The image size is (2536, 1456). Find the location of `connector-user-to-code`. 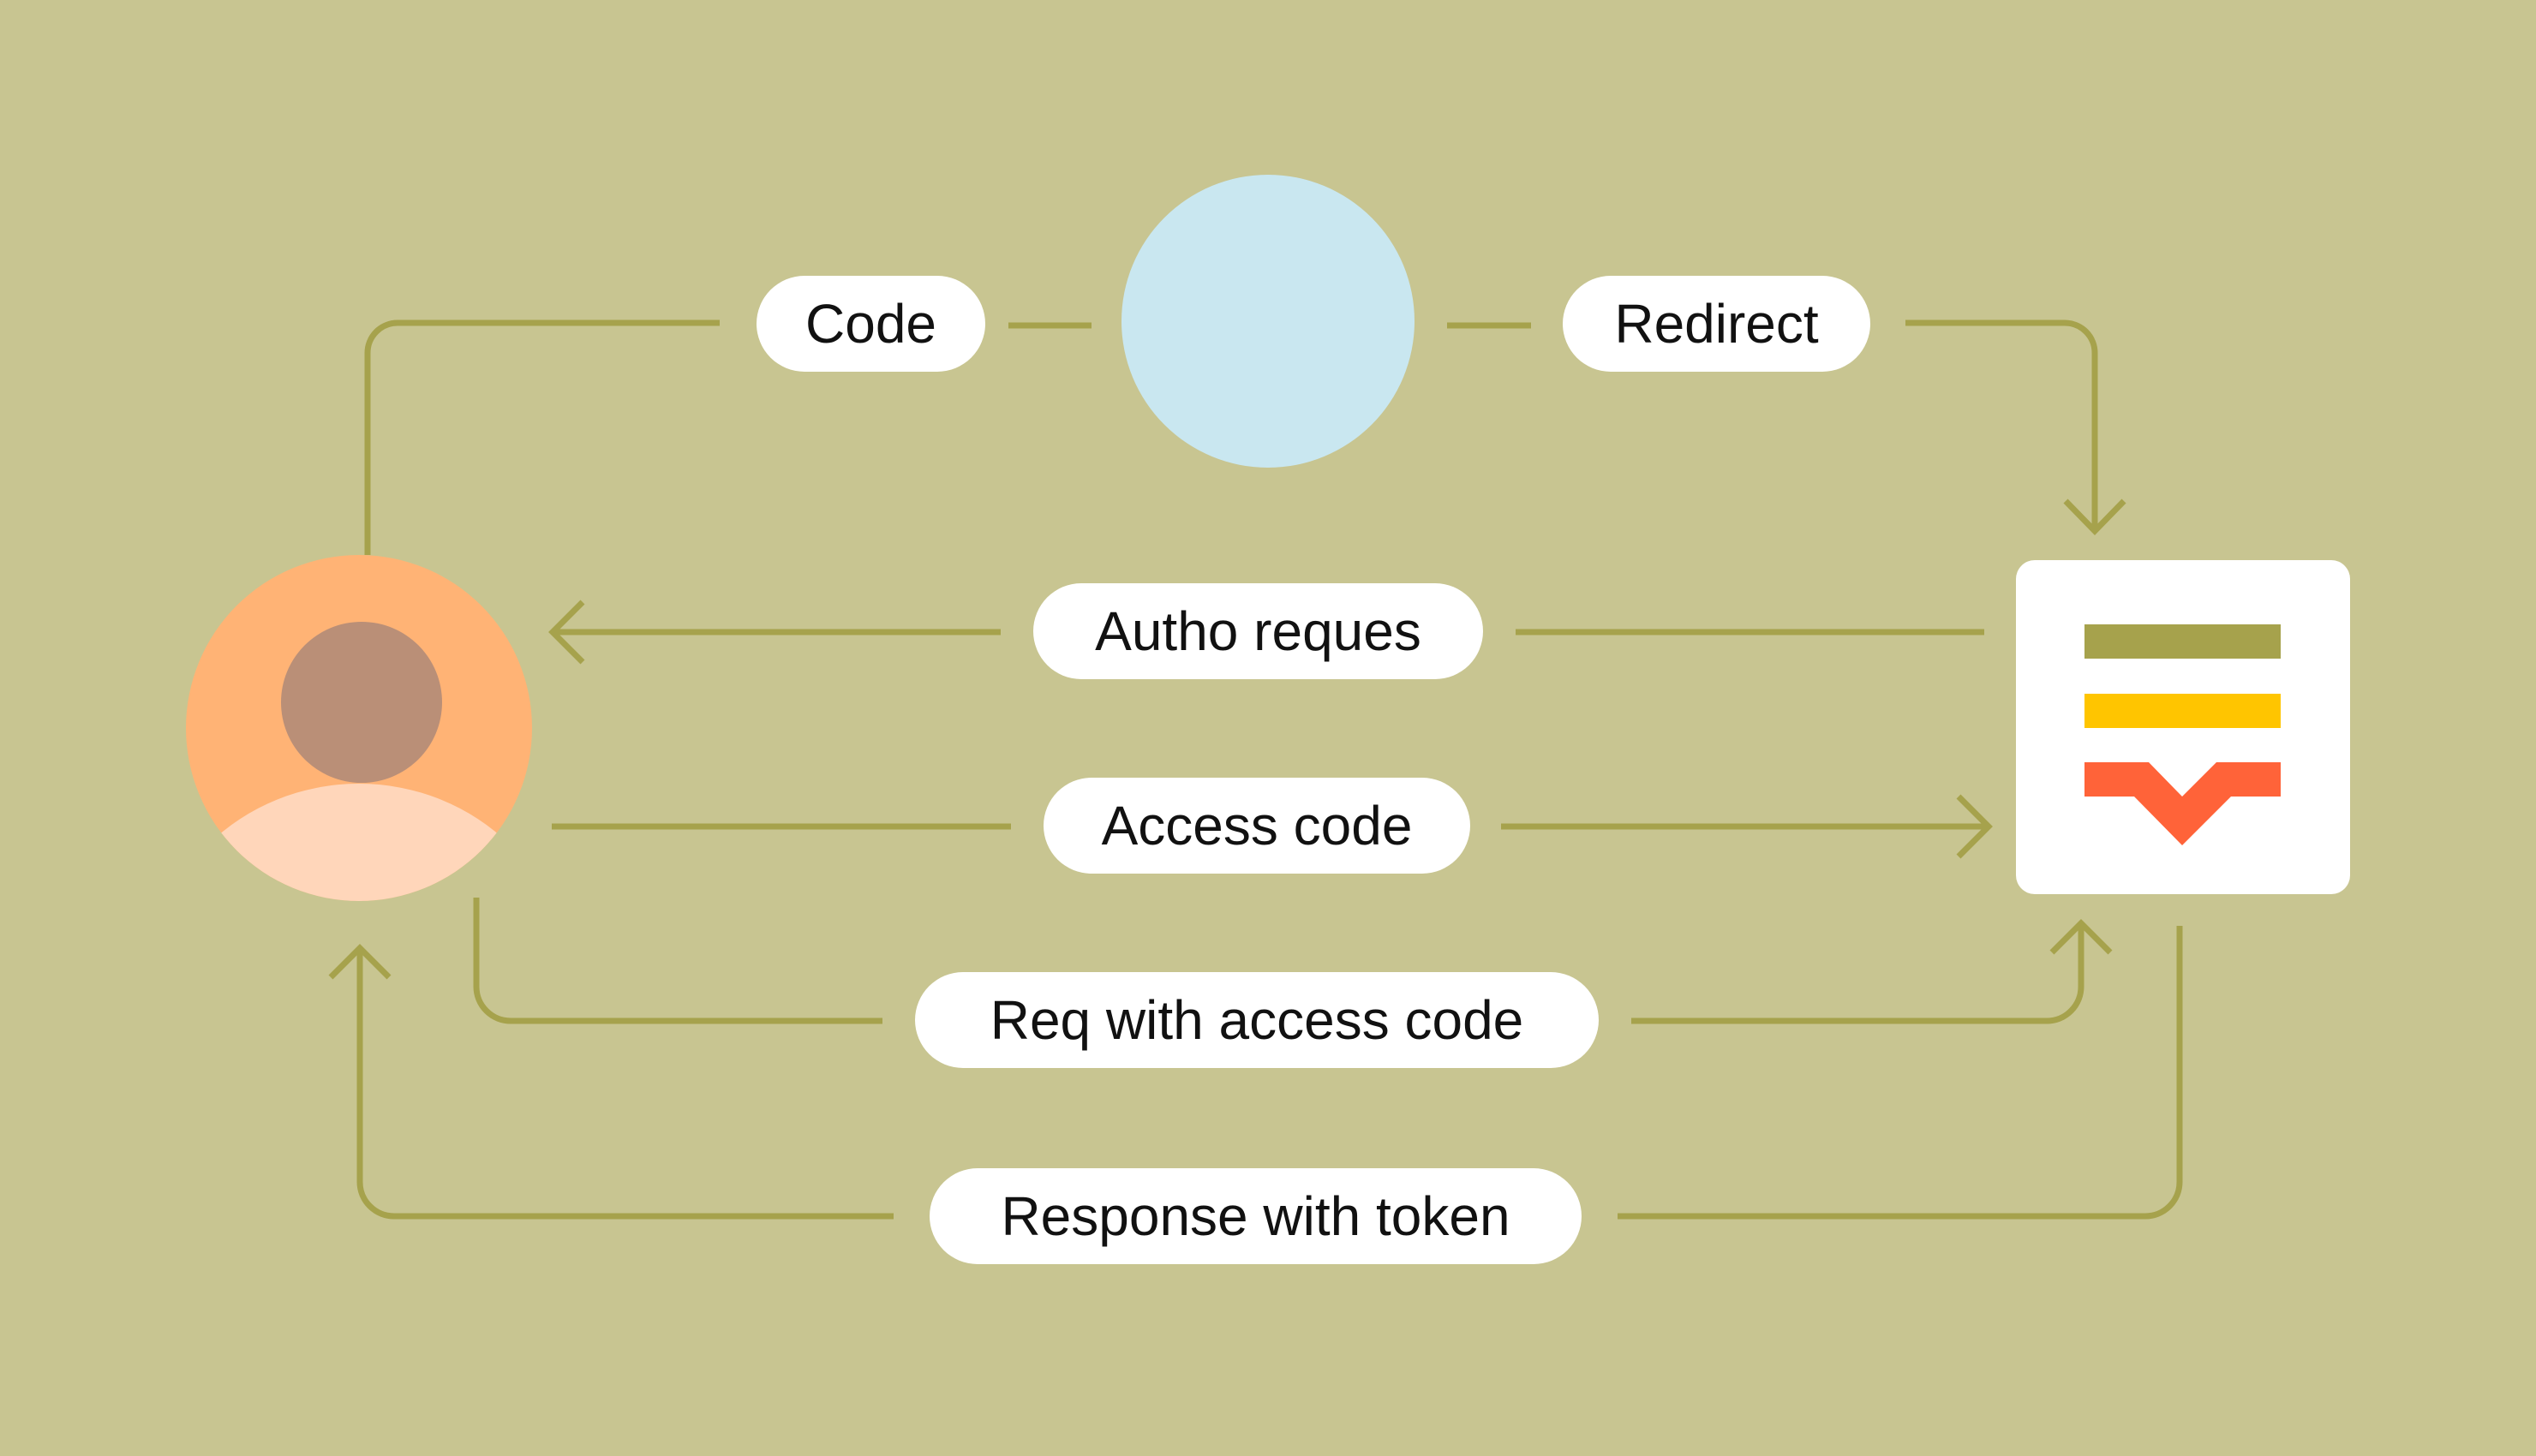

connector-user-to-code is located at coordinates (542, 437).